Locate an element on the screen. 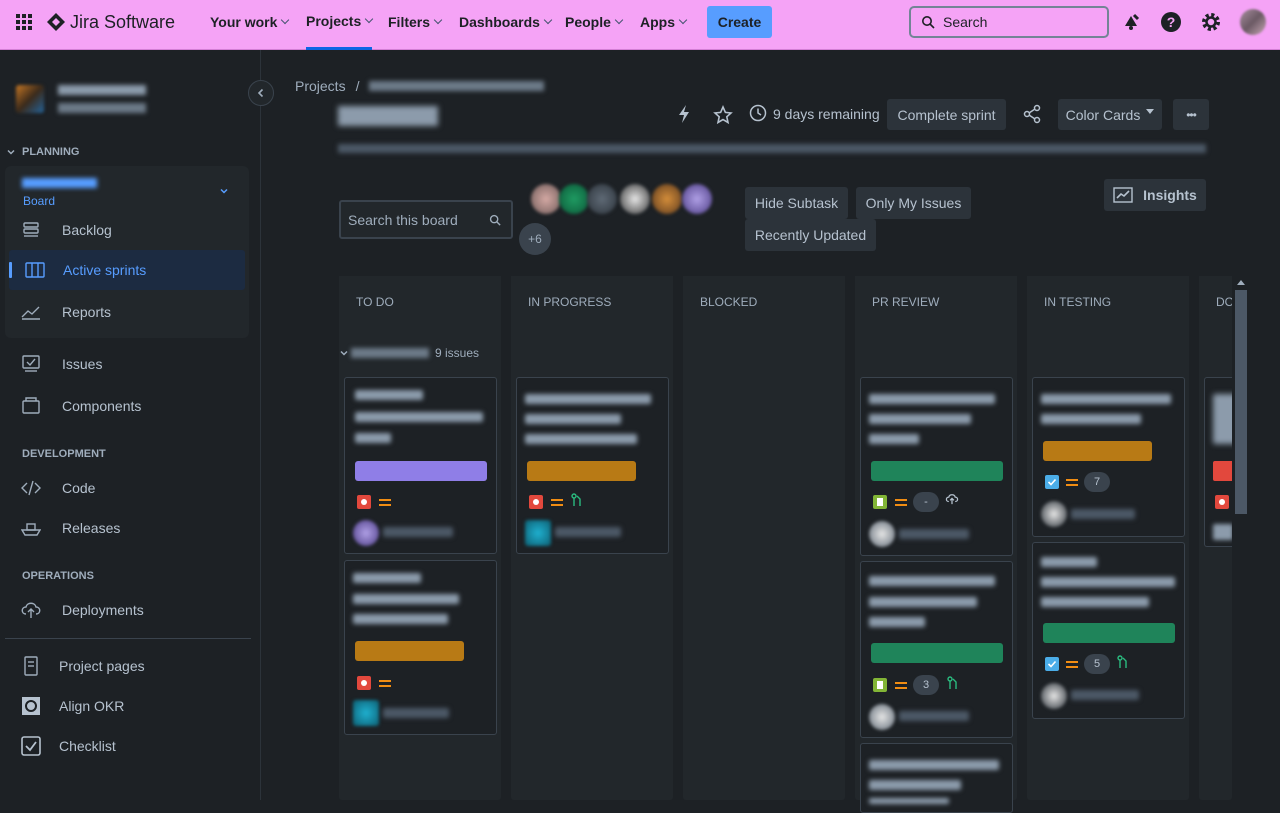 This screenshot has width=1280, height=813. sidebar-item-backlog: Backlog is located at coordinates (66, 230).